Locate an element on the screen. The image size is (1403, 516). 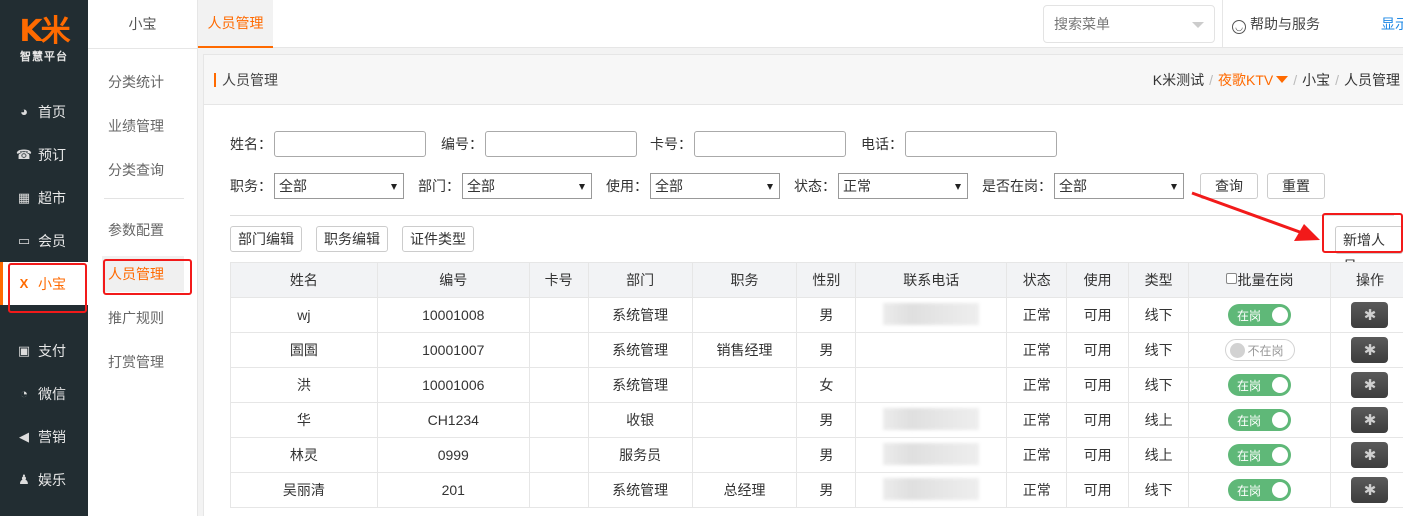
column-header-card: 卡号 is located at coordinates (558, 280).